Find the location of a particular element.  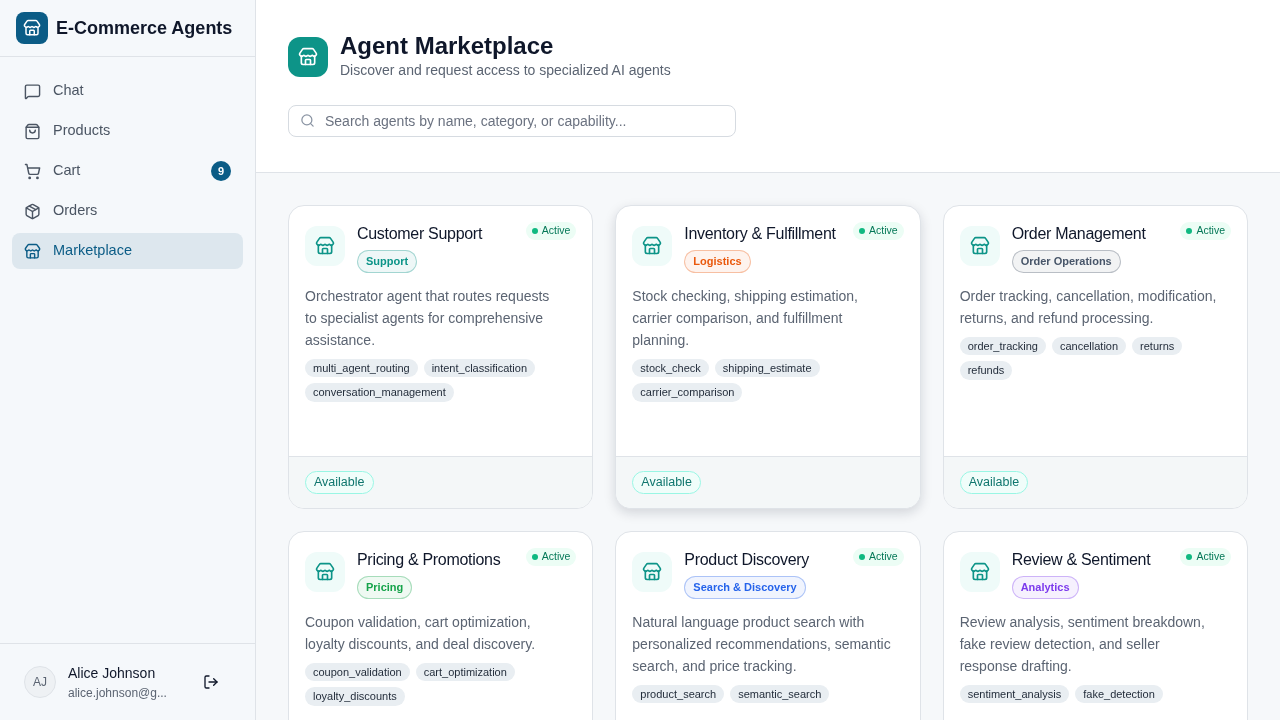

nav-item: Products is located at coordinates (127, 131).